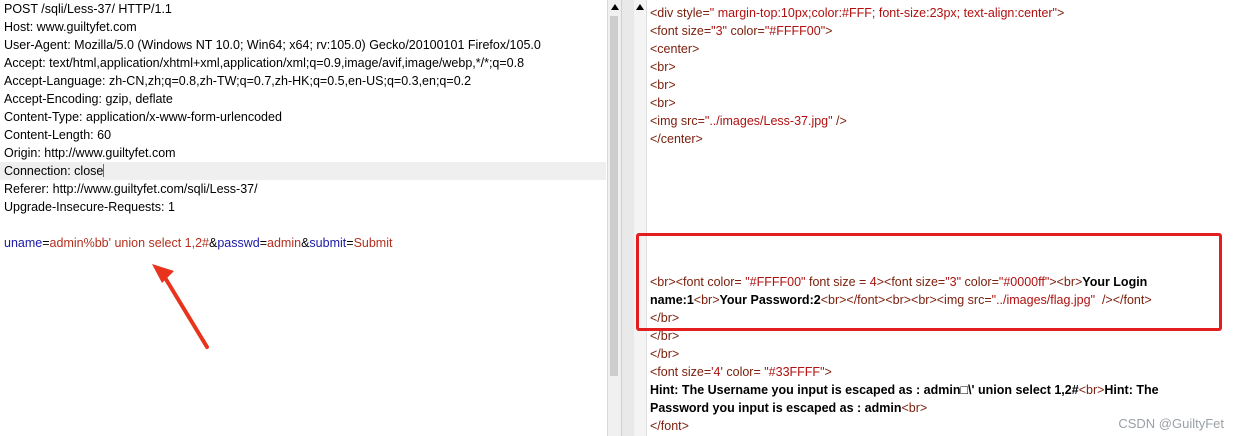 The image size is (1236, 436). What do you see at coordinates (185, 311) in the screenshot?
I see `arrow-shaft` at bounding box center [185, 311].